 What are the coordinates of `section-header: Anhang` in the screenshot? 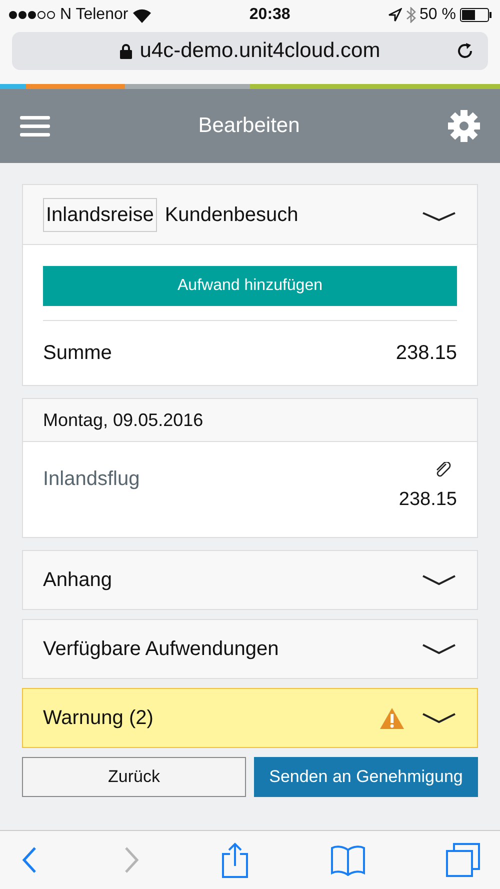 It's located at (250, 580).